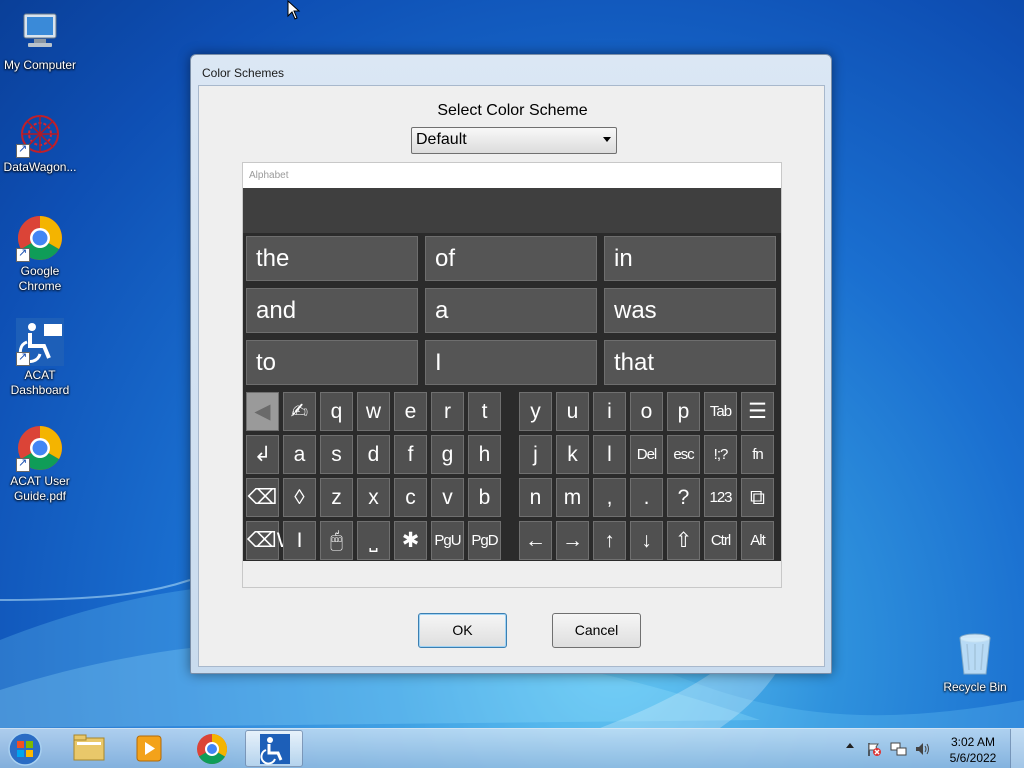  I want to click on word-prediction-key: was, so click(690, 310).